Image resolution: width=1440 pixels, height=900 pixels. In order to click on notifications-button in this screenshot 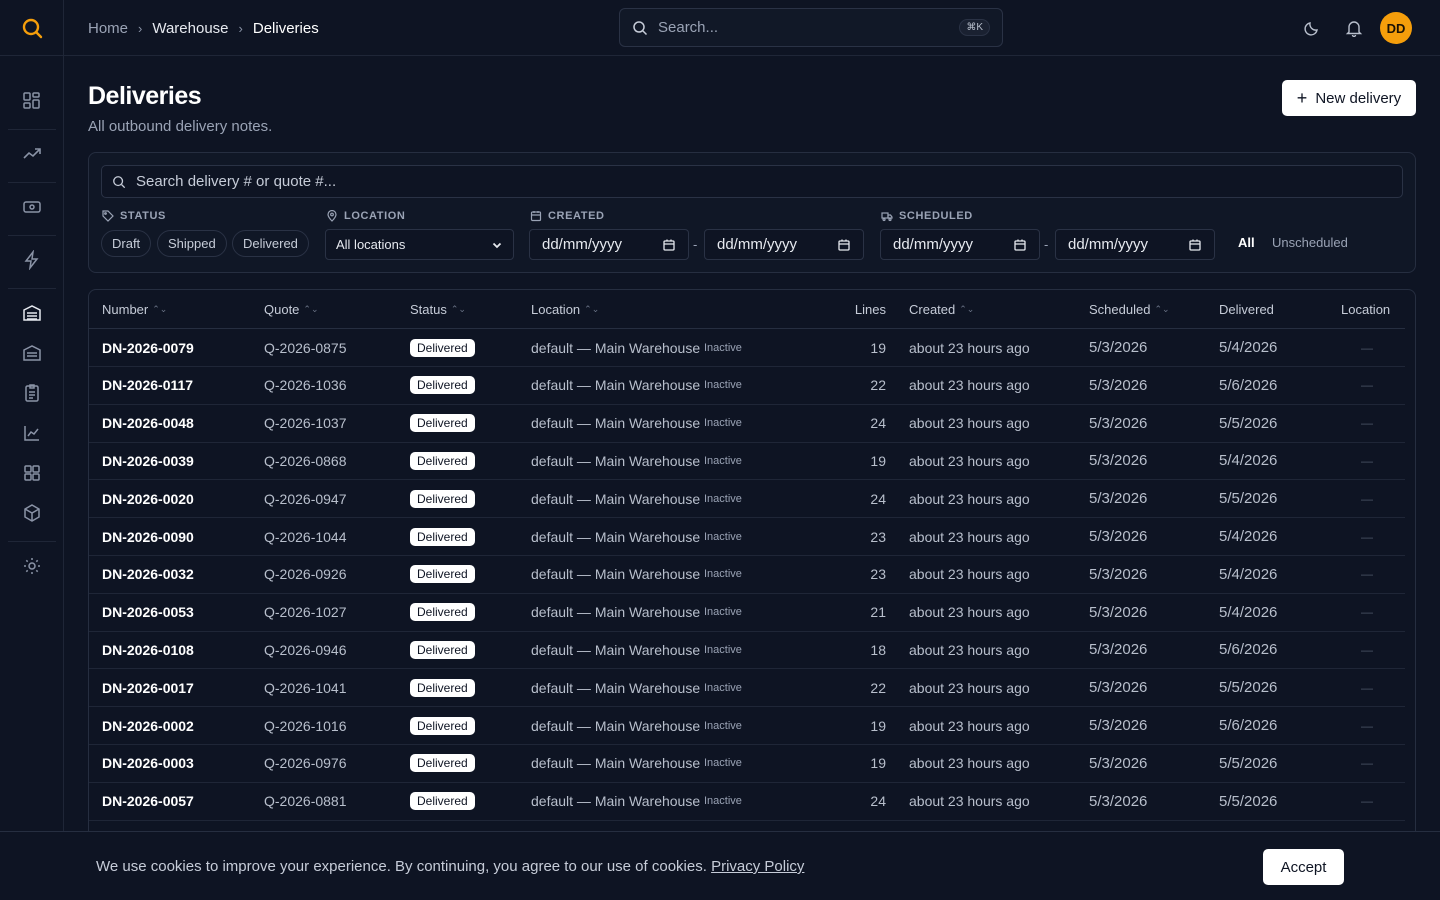, I will do `click(1354, 28)`.